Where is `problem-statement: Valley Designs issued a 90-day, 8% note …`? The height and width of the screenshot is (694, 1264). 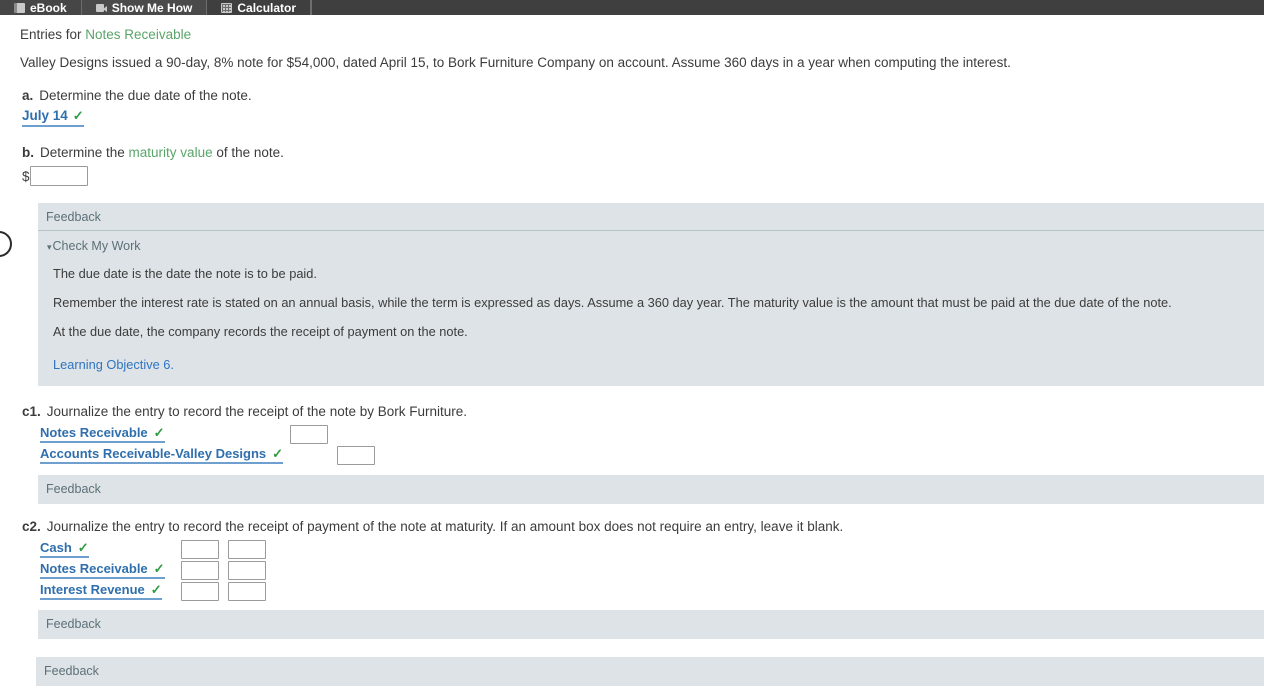 problem-statement: Valley Designs issued a 90-day, 8% note … is located at coordinates (515, 62).